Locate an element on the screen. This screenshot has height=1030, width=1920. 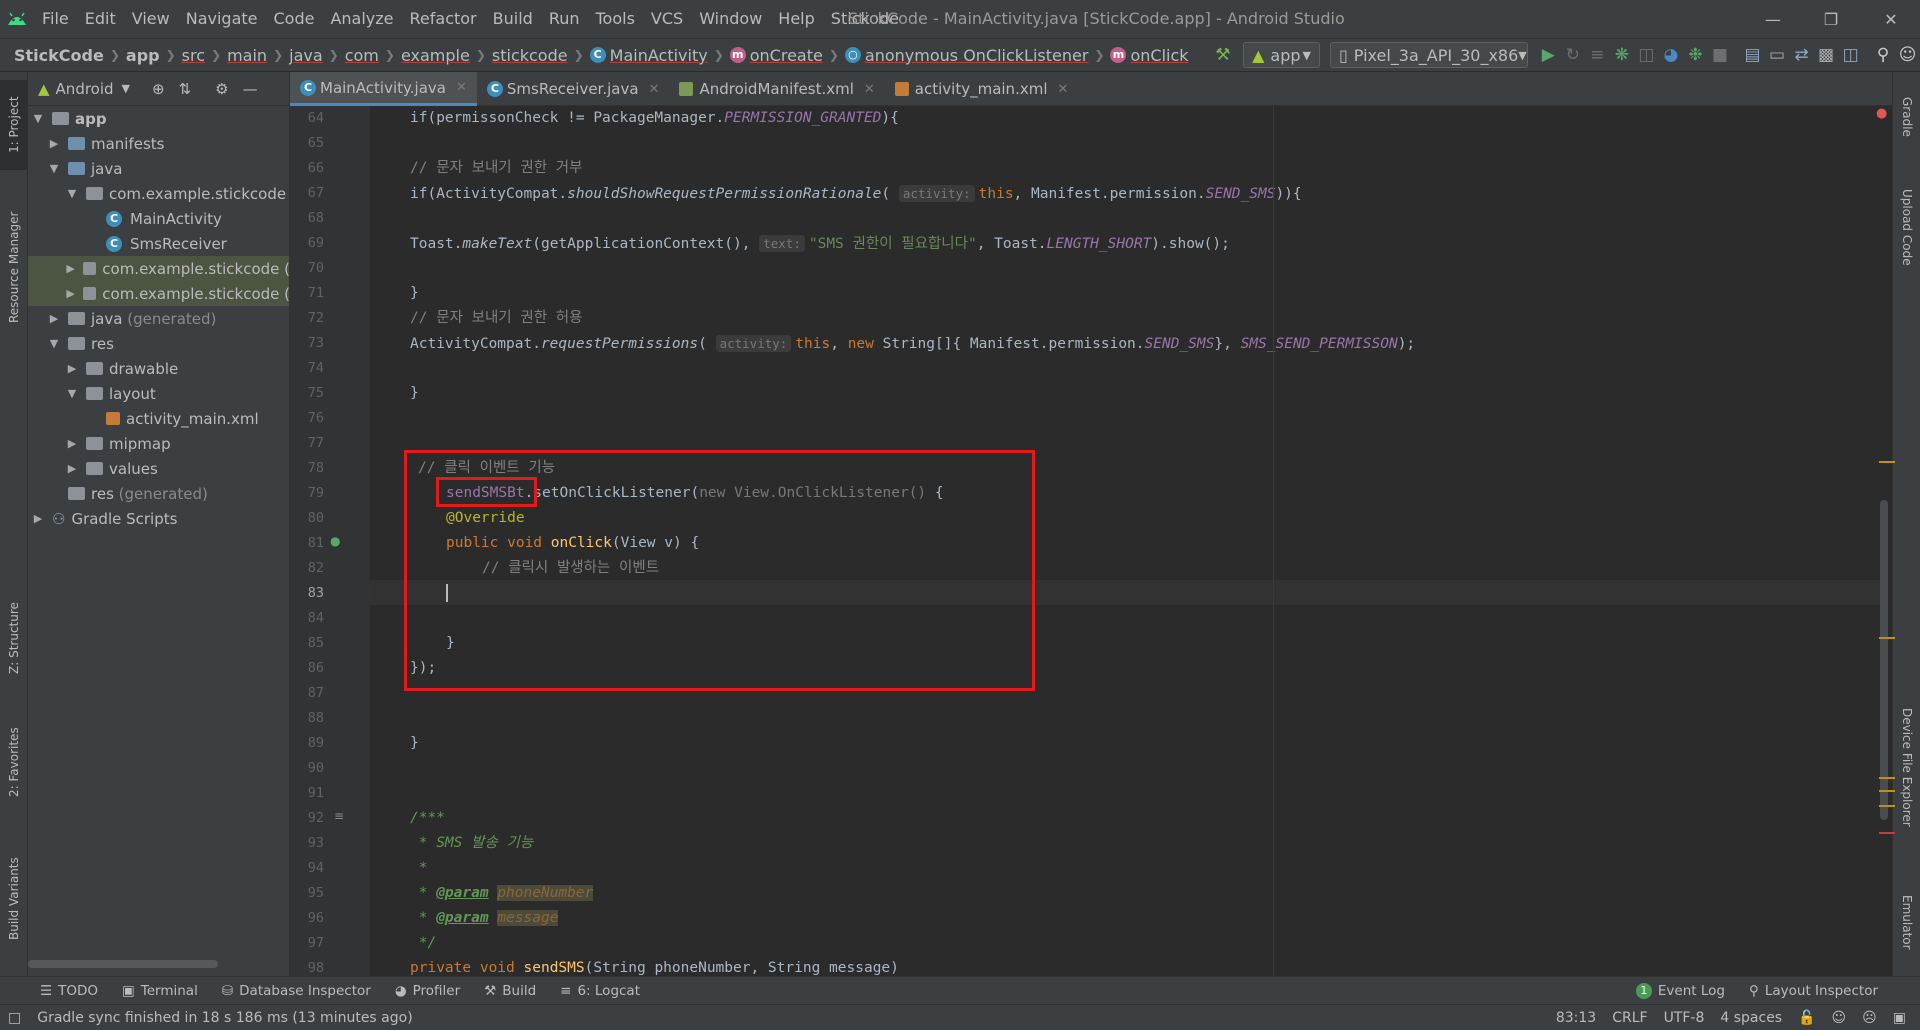
tab-upload-code: Upload Code is located at coordinates (1906, 227).